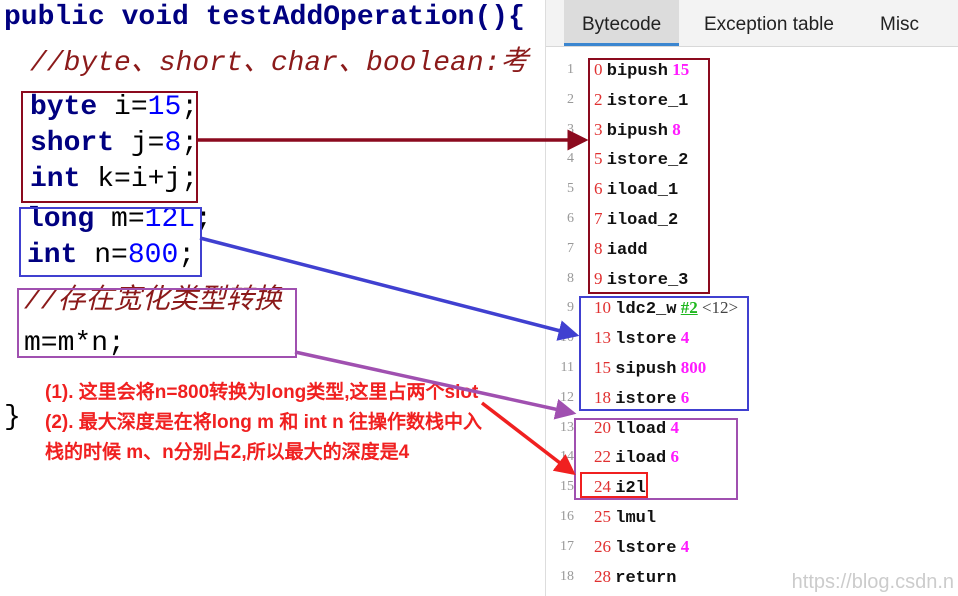 This screenshot has width=958, height=596. I want to click on arrow-i2l, so click(528, 438).